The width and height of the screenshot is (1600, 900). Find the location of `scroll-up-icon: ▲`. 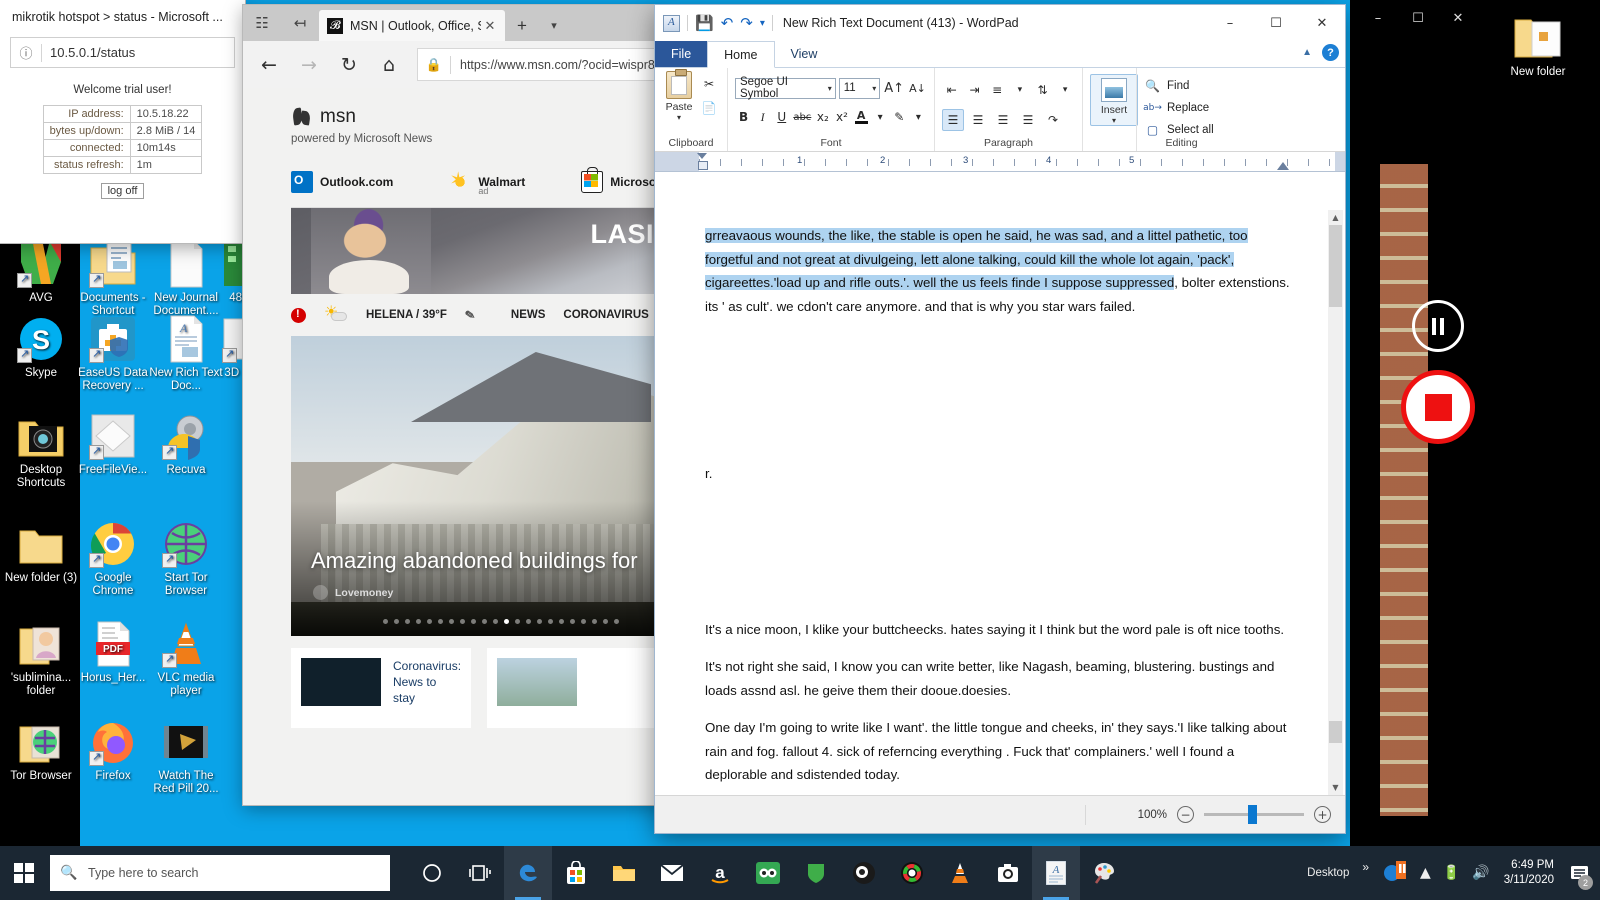

scroll-up-icon: ▲ is located at coordinates (1335, 217).